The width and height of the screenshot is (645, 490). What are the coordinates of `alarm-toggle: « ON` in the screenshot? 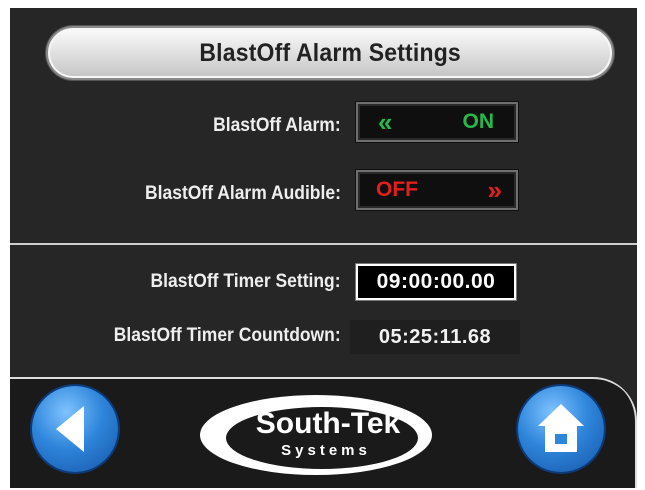 It's located at (437, 122).